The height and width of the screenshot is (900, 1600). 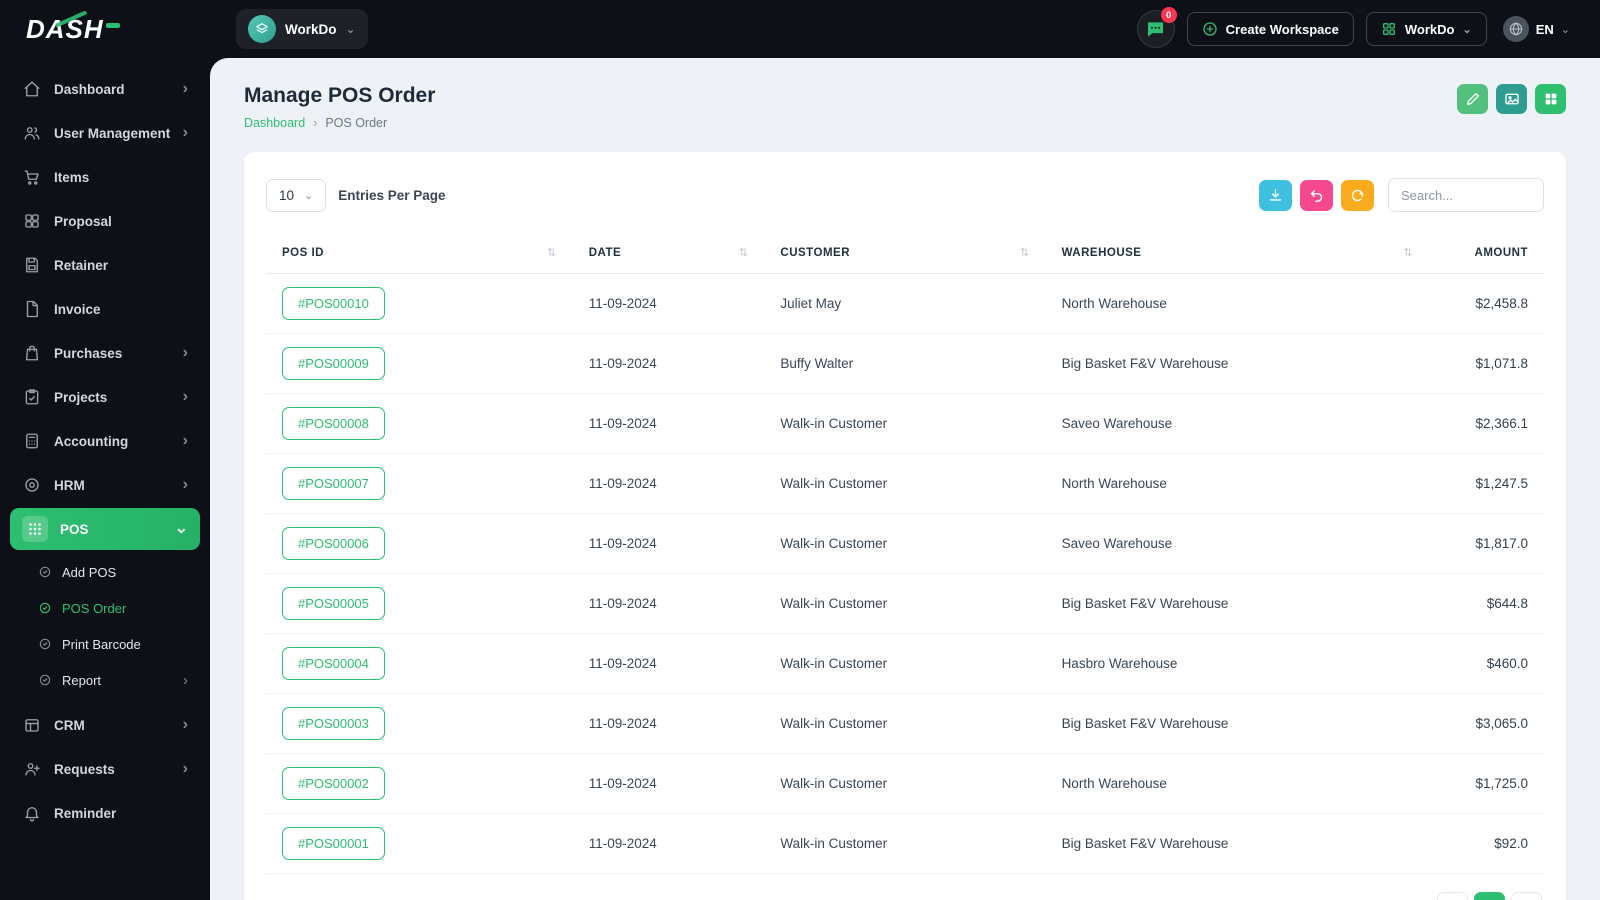 I want to click on pos-id-badge: #POS00009, so click(x=333, y=363).